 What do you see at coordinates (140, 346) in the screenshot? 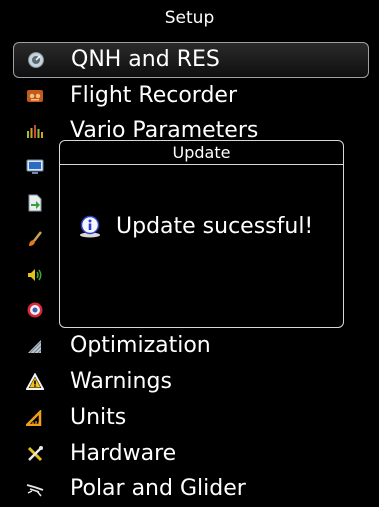
I see `menu-item-label: Optimization` at bounding box center [140, 346].